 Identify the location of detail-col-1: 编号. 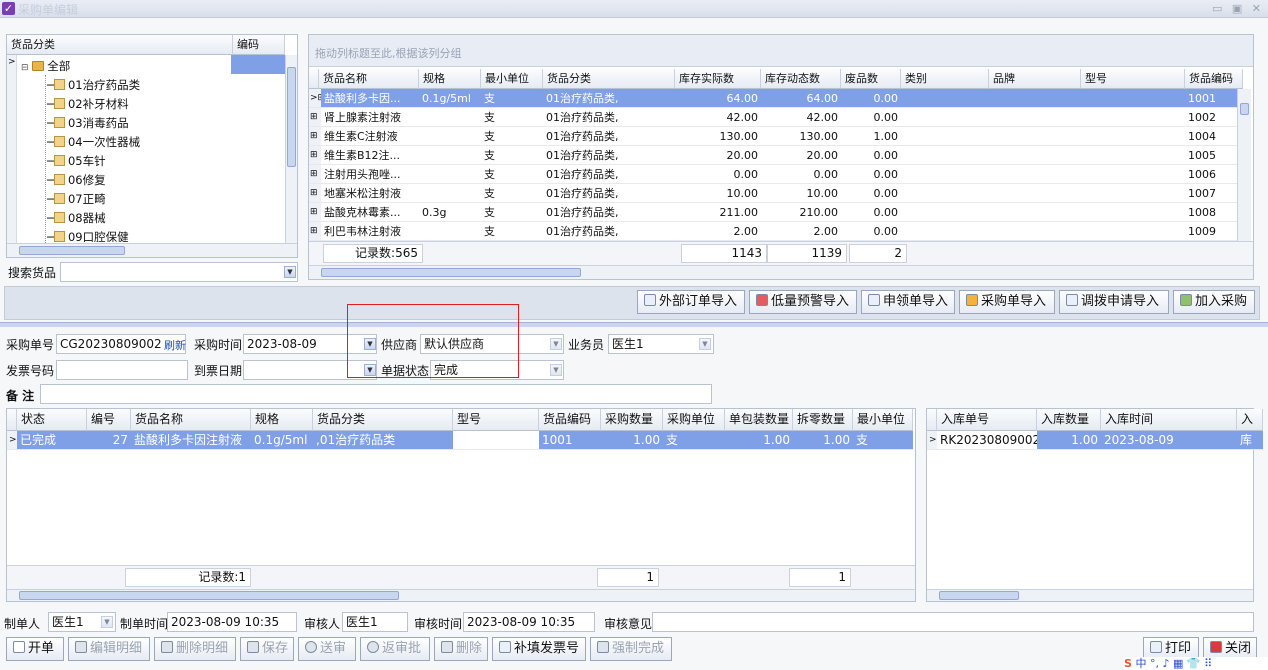
(109, 420).